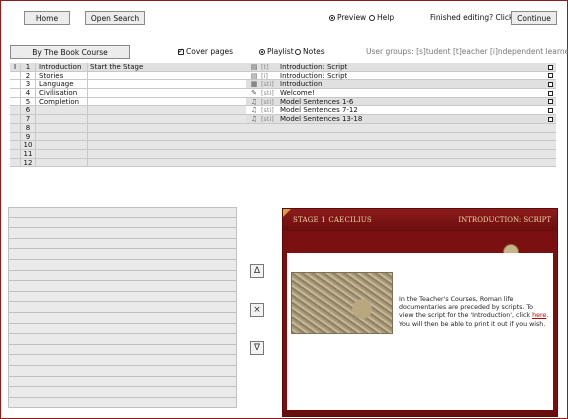 The height and width of the screenshot is (419, 568). I want to click on section-row: 8, so click(128, 128).